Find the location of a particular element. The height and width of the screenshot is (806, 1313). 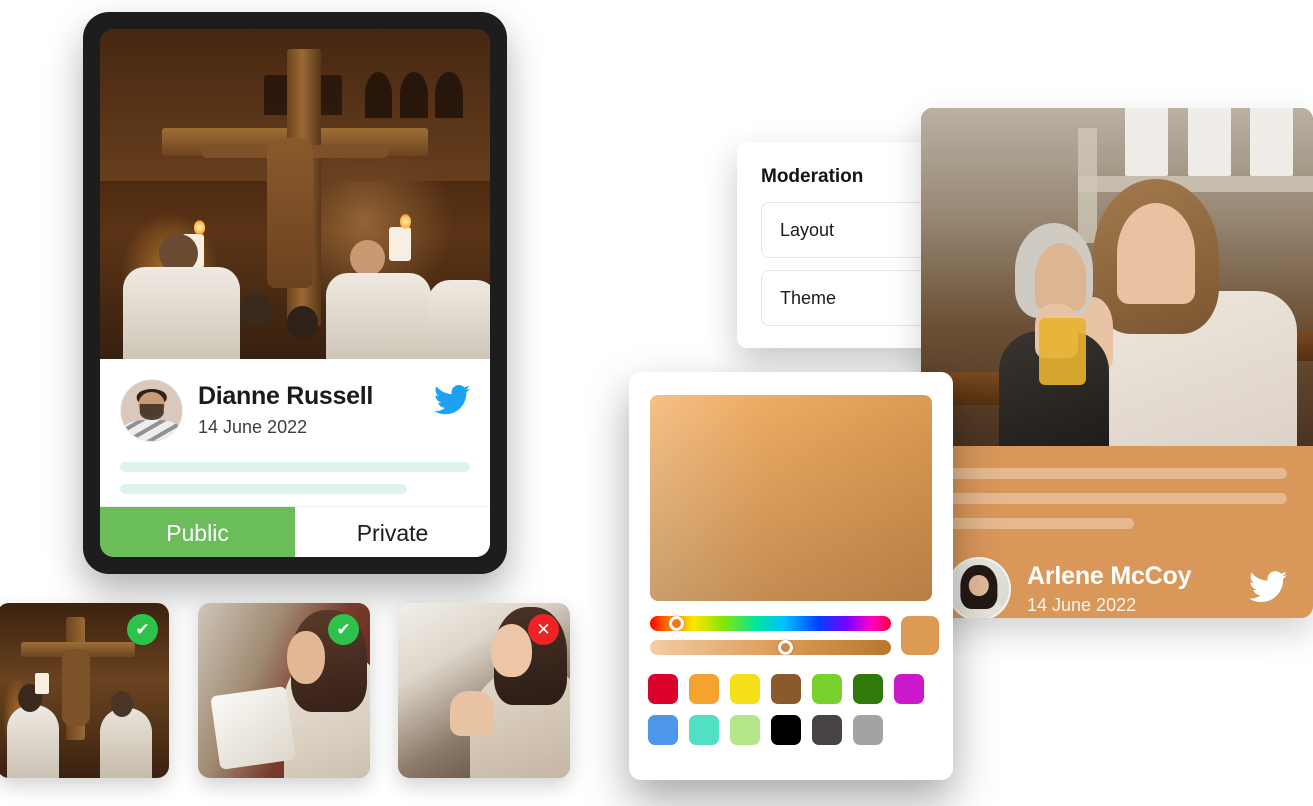

visibility-public-button: Public is located at coordinates (197, 532).